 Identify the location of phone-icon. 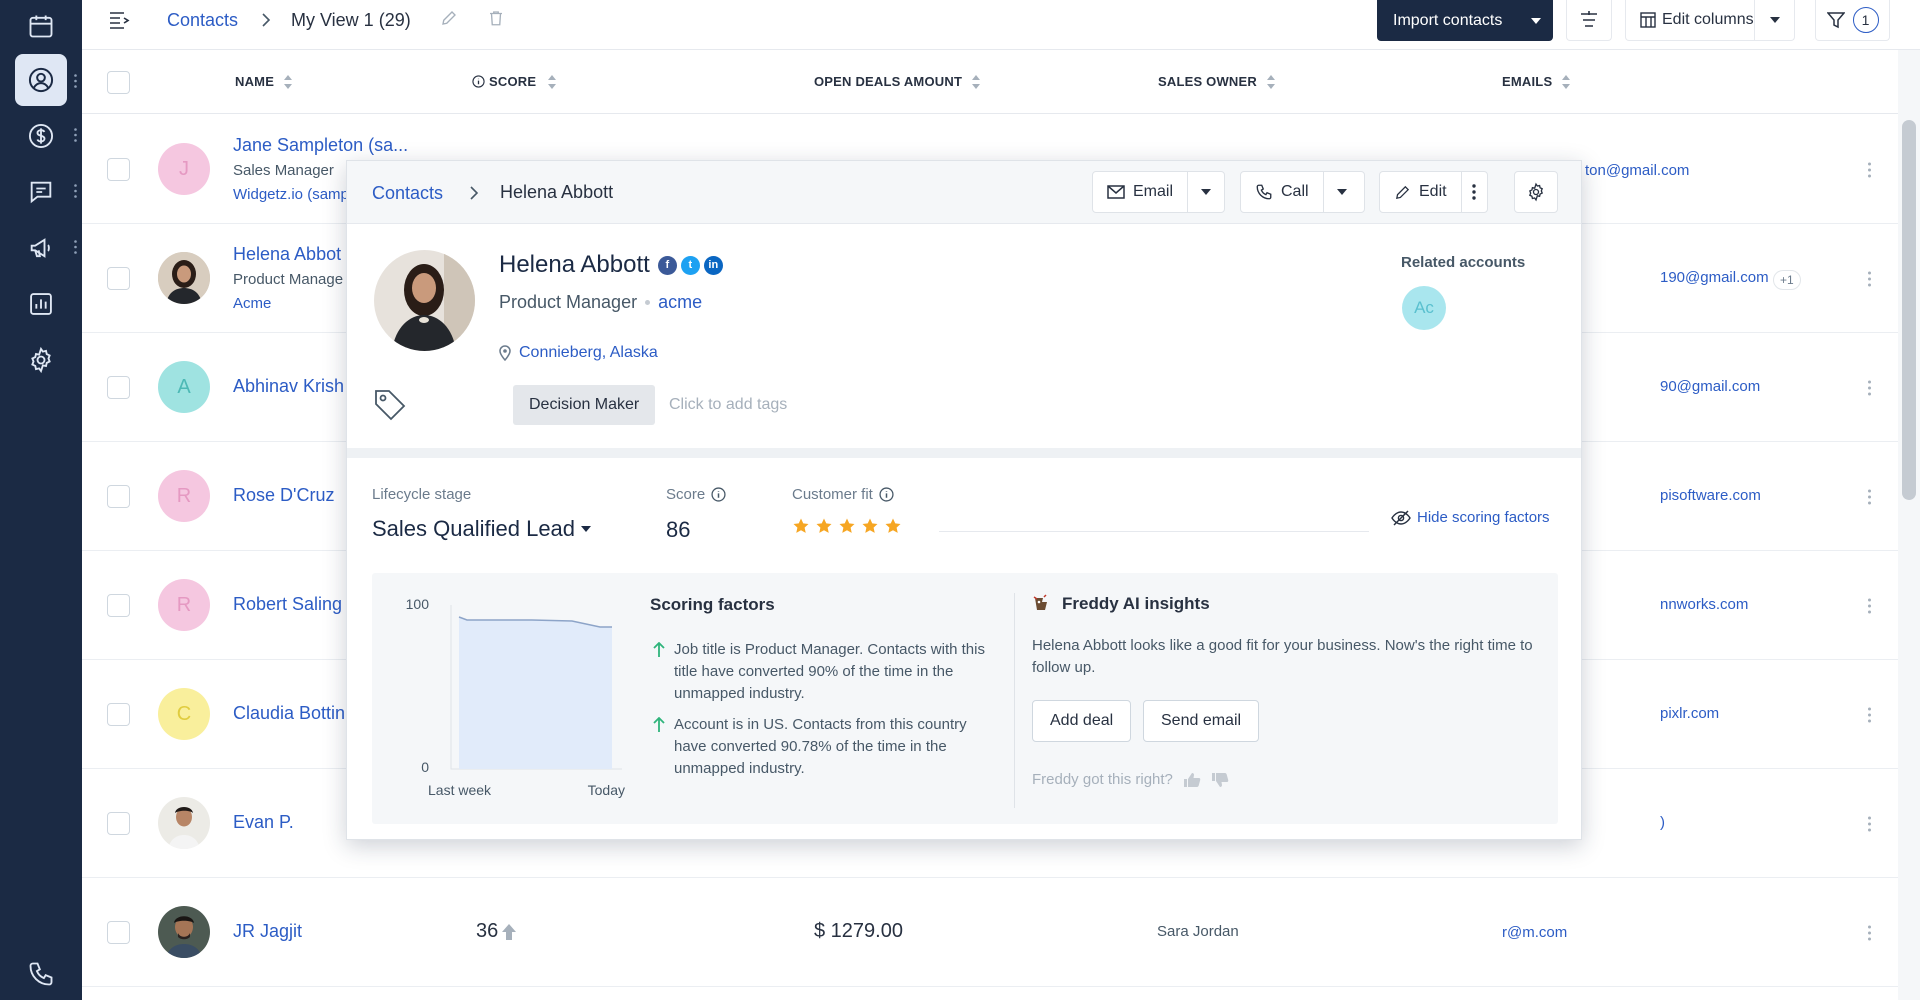
(1264, 192).